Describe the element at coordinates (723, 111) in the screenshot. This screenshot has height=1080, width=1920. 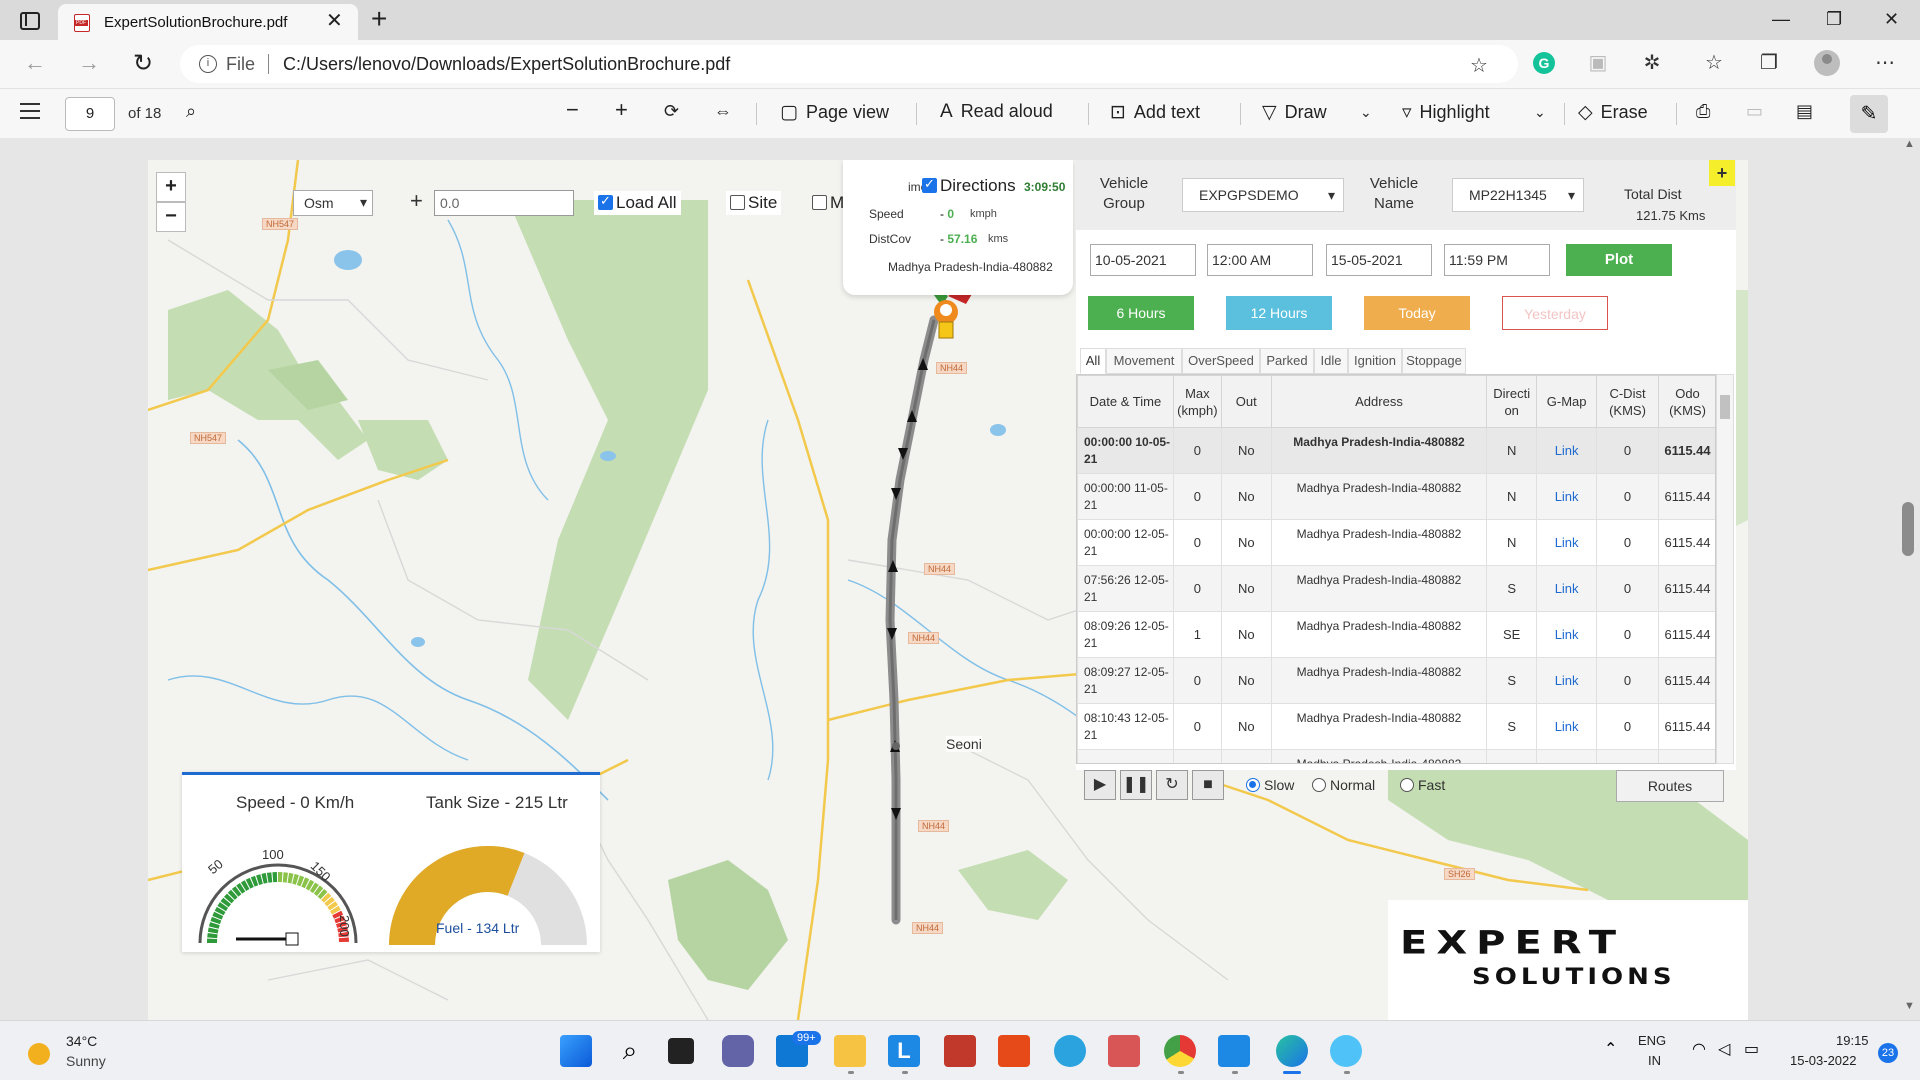
I see `fit-page-icon: ⇔` at that location.